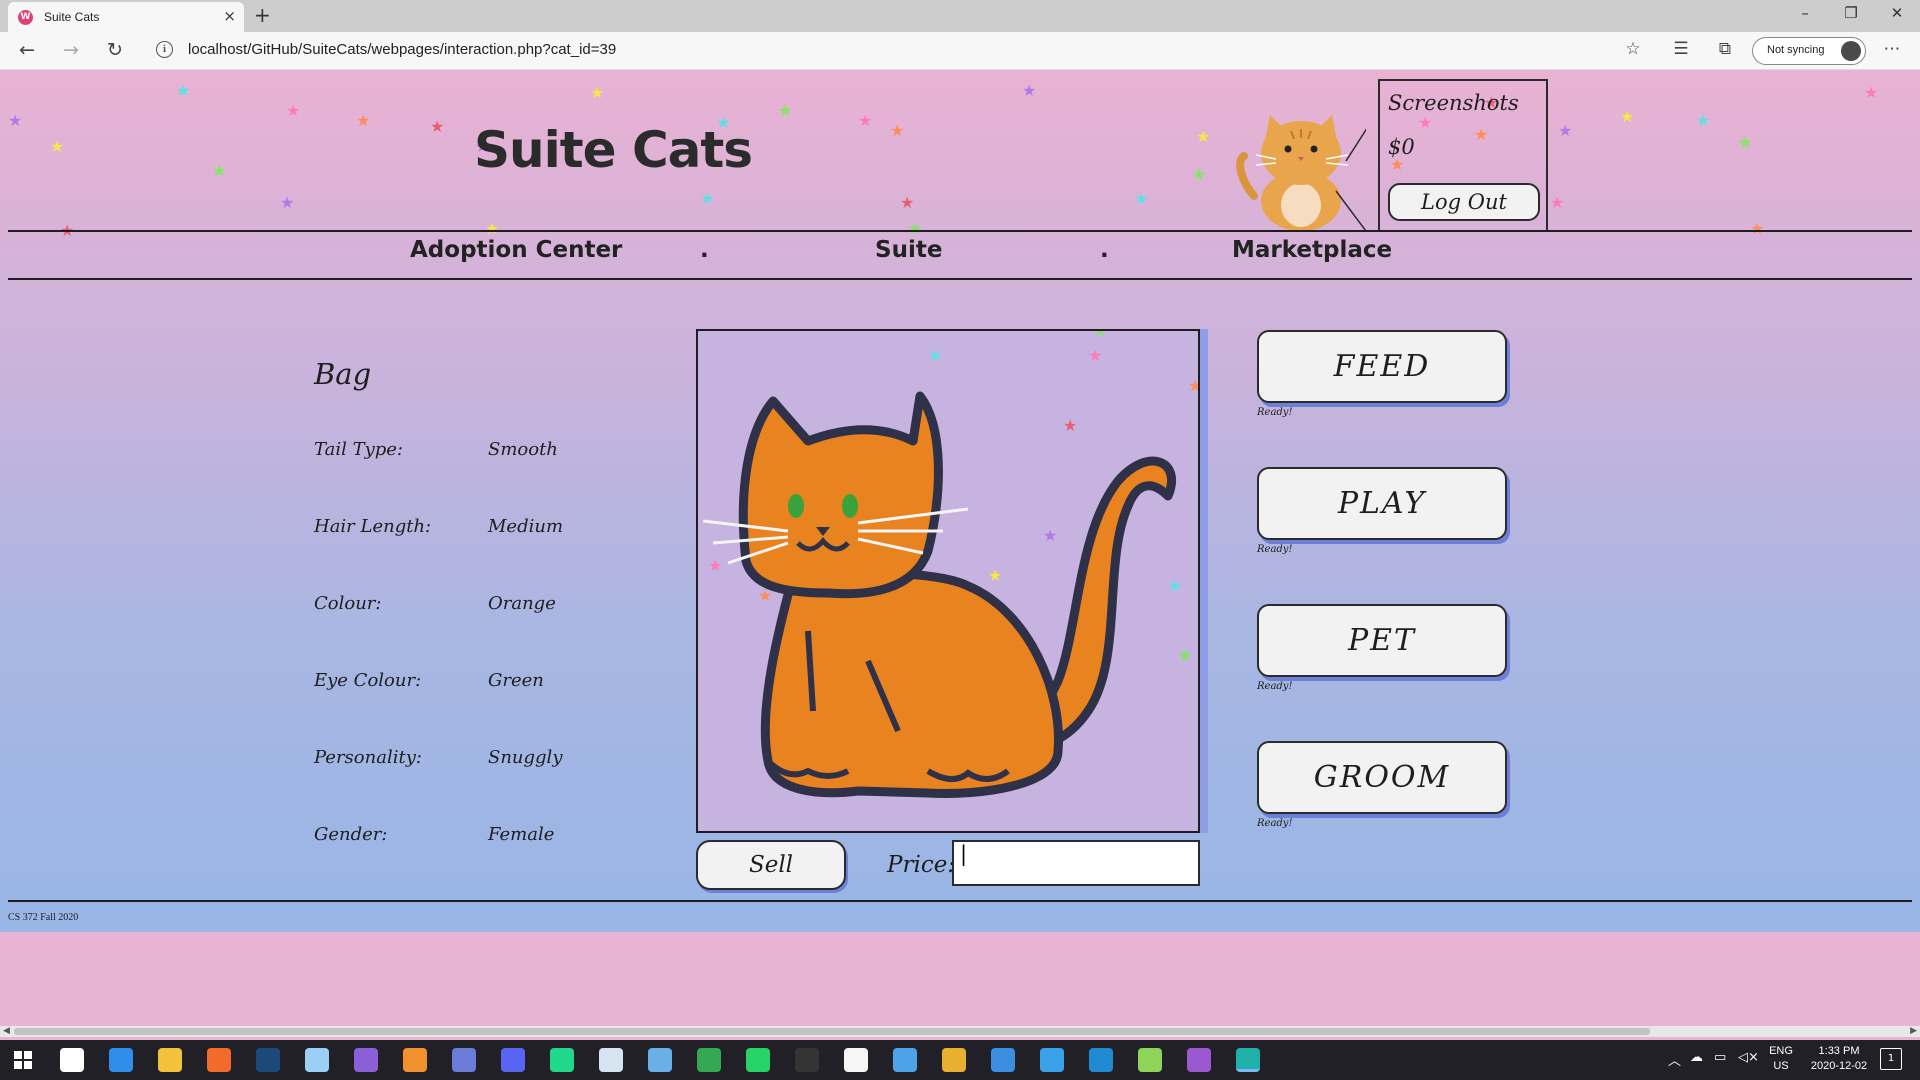 The image size is (1920, 1080). I want to click on back-arrow-icon: ←, so click(27, 50).